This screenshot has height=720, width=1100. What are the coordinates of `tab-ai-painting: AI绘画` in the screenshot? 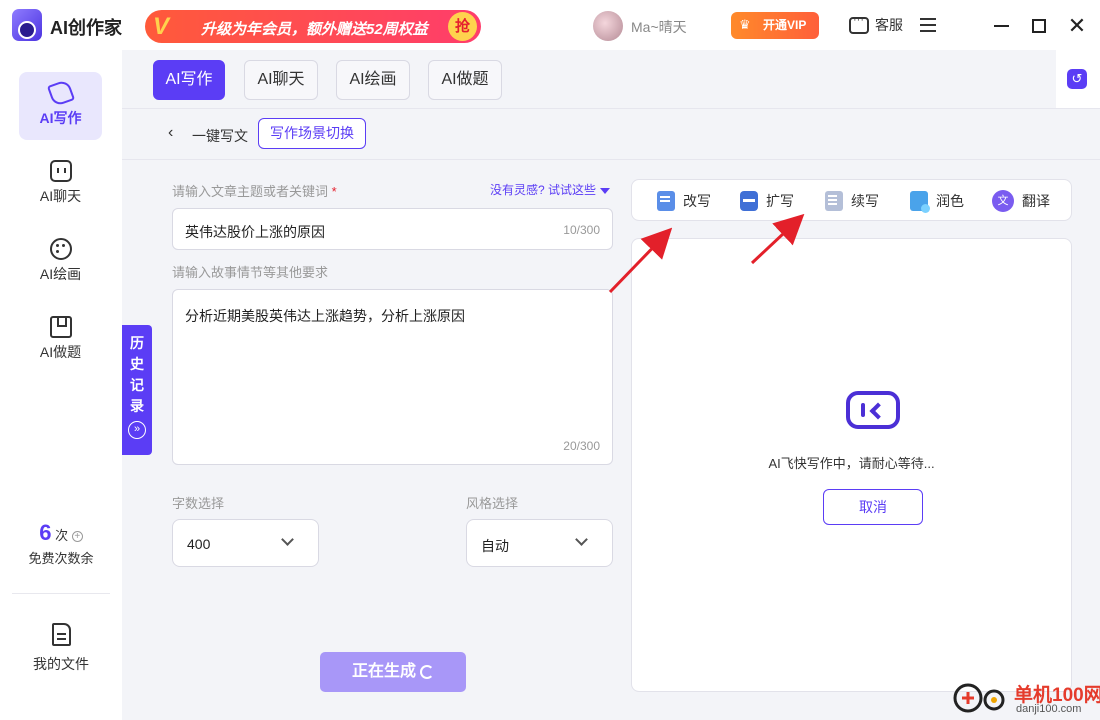 It's located at (373, 80).